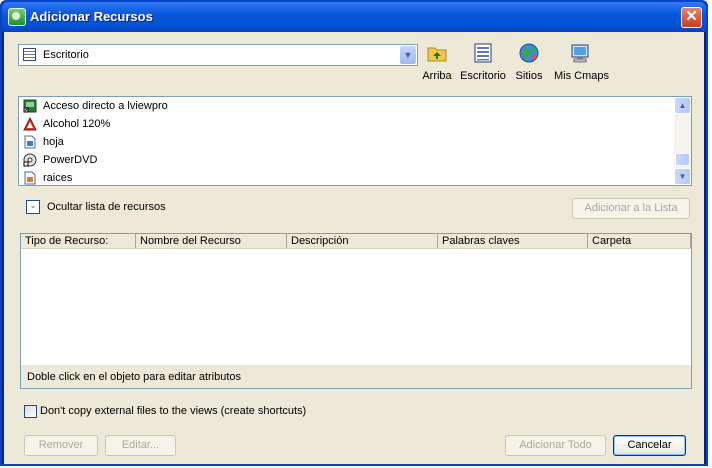  Describe the element at coordinates (78, 241) in the screenshot. I see `column-header: Tipo de Recurso:` at that location.